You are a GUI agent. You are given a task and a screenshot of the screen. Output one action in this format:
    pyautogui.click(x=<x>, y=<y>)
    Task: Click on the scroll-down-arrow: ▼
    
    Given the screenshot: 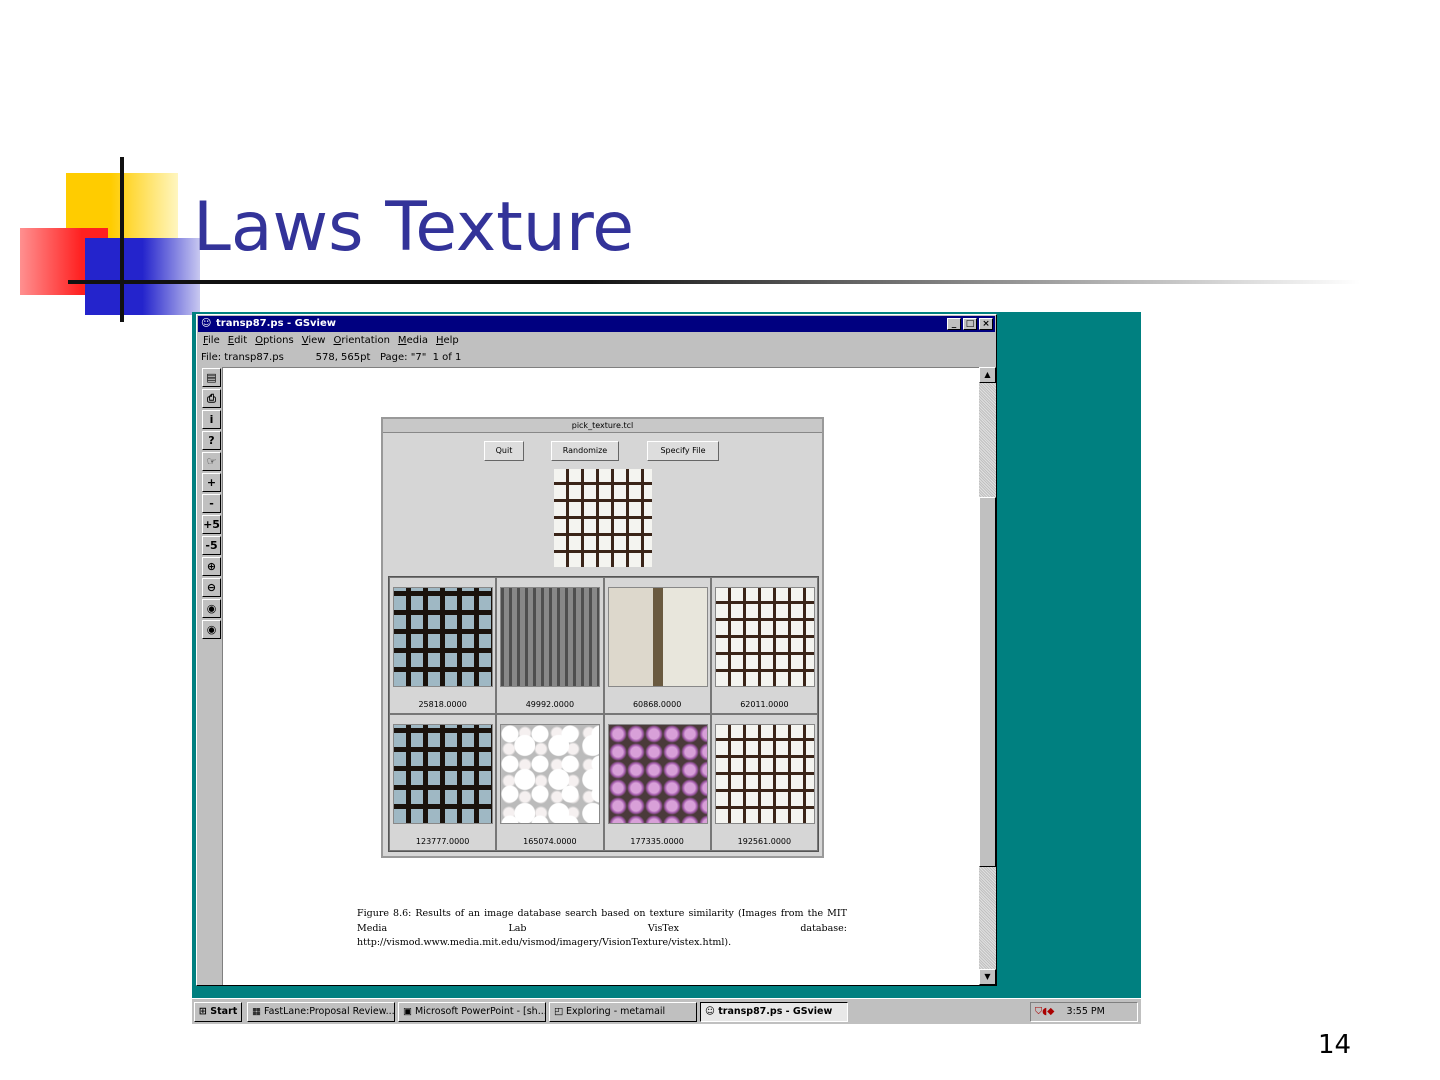 What is the action you would take?
    pyautogui.click(x=987, y=977)
    